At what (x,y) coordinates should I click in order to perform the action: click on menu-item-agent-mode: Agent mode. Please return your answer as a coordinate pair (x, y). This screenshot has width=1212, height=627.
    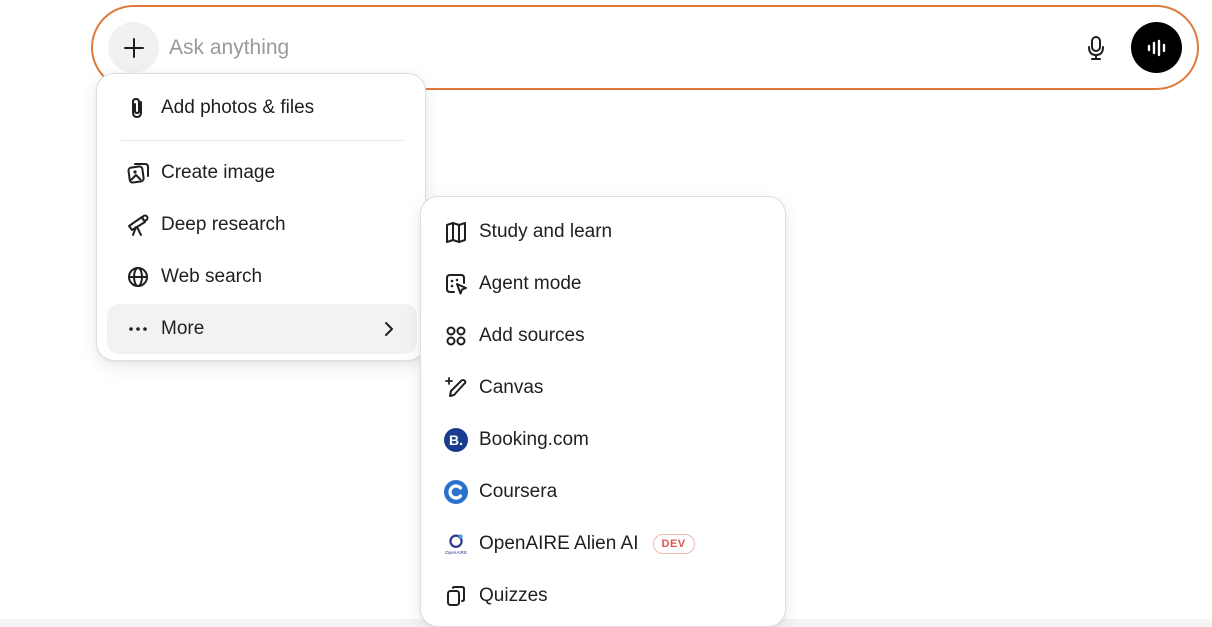
    Looking at the image, I should click on (604, 284).